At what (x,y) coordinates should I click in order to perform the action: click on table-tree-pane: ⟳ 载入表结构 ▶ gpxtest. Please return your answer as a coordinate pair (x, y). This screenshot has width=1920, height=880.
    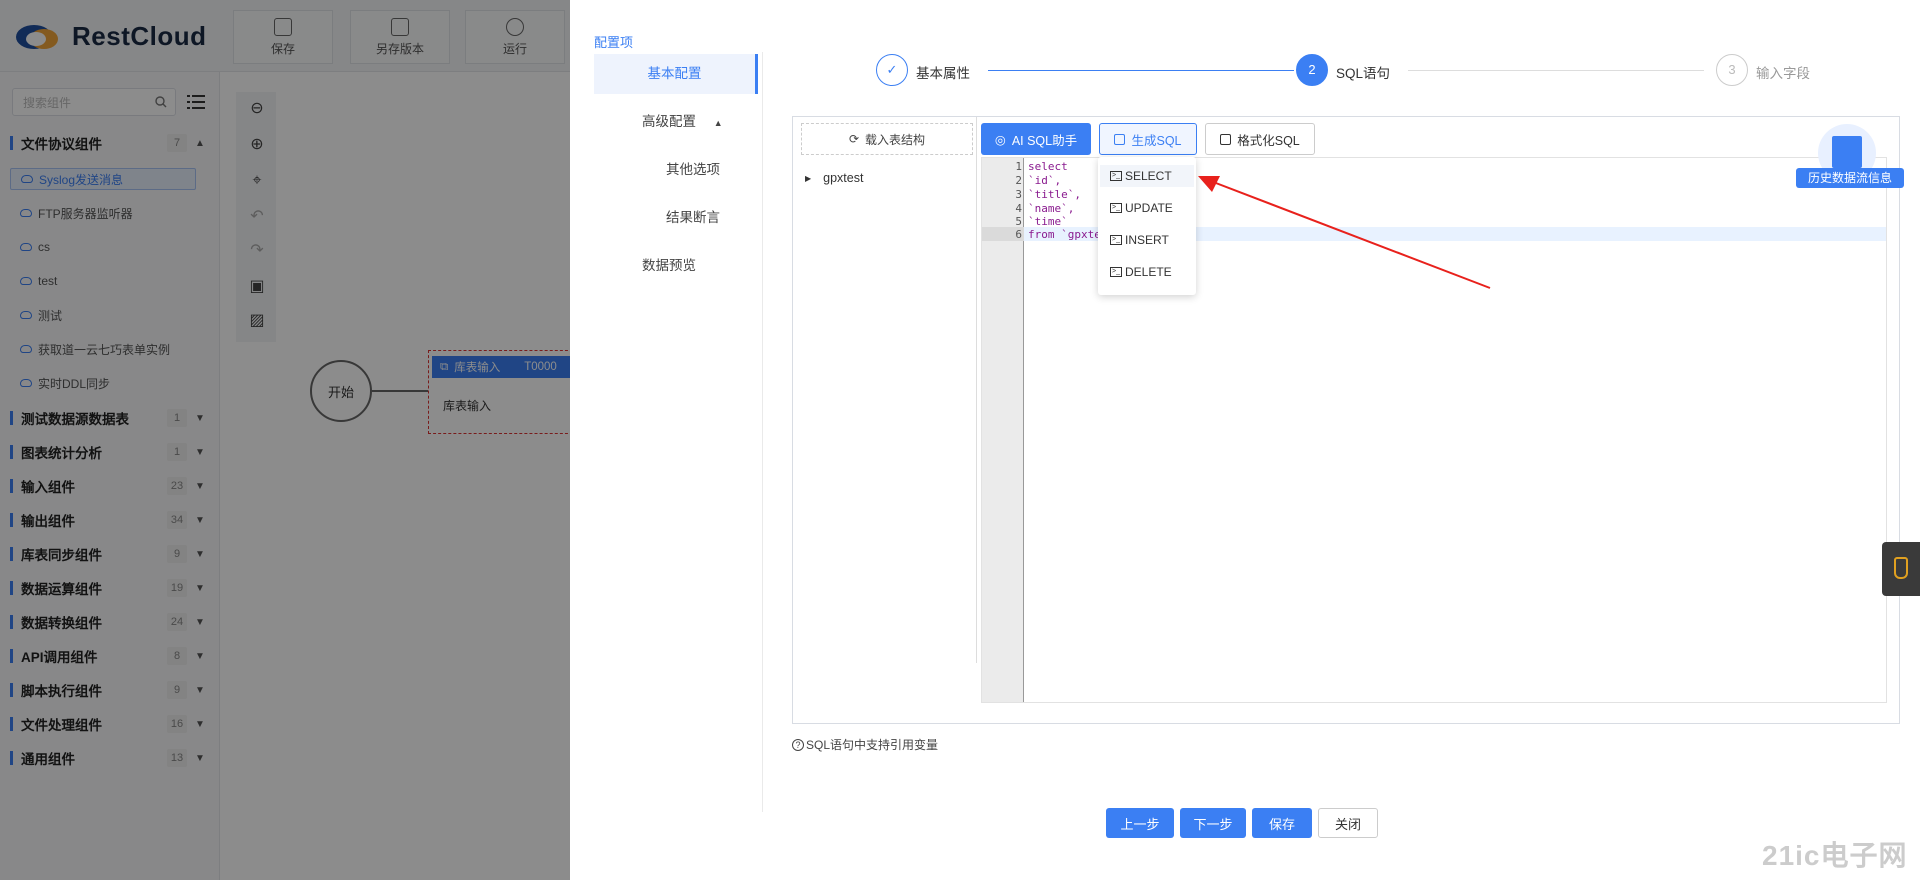
    Looking at the image, I should click on (887, 390).